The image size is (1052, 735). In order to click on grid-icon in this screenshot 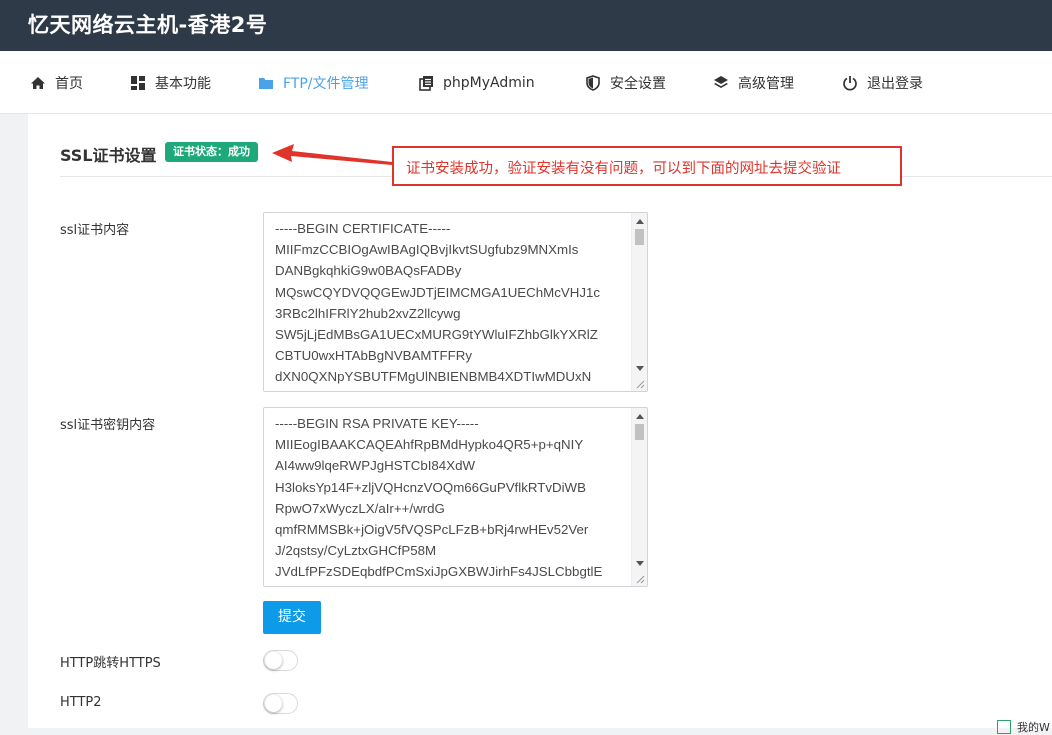, I will do `click(138, 83)`.